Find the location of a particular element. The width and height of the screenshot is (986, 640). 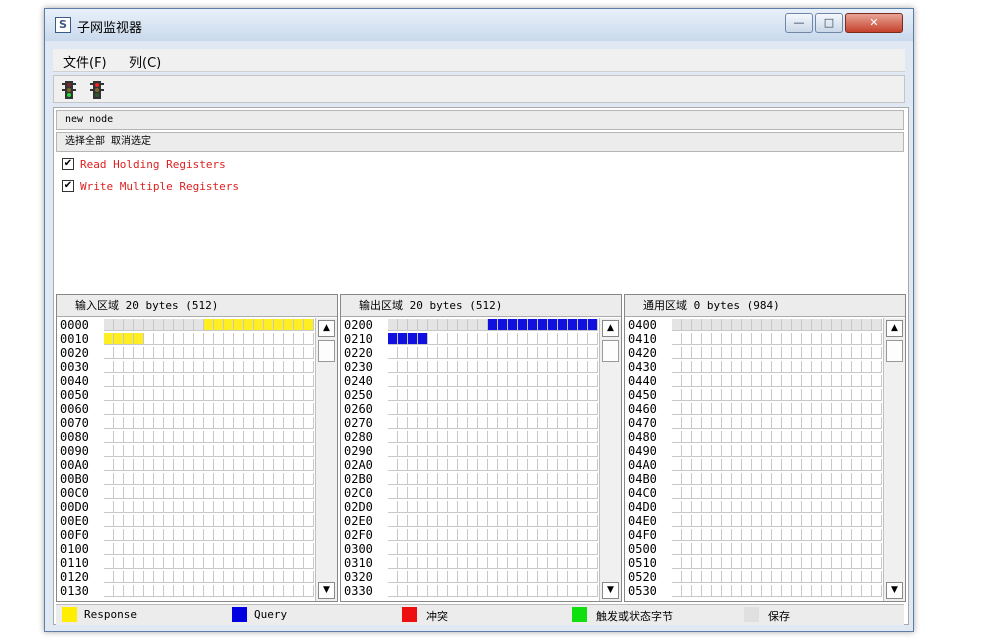

output-area-scrollbar: ▲ ▼ is located at coordinates (610, 459).